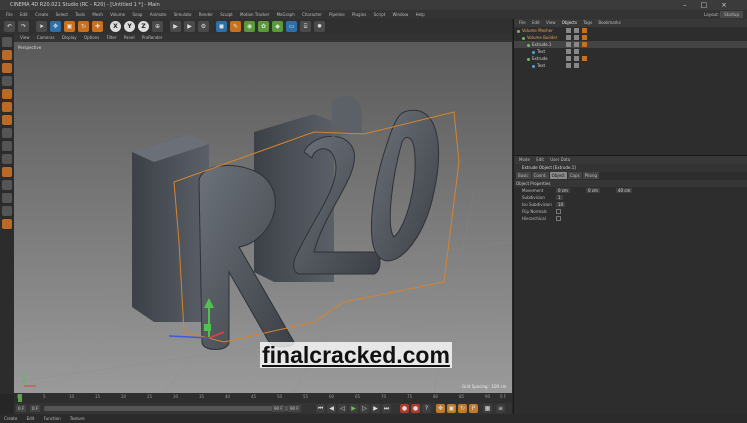 The height and width of the screenshot is (423, 747). I want to click on deformer-icon: ◆, so click(277, 26).